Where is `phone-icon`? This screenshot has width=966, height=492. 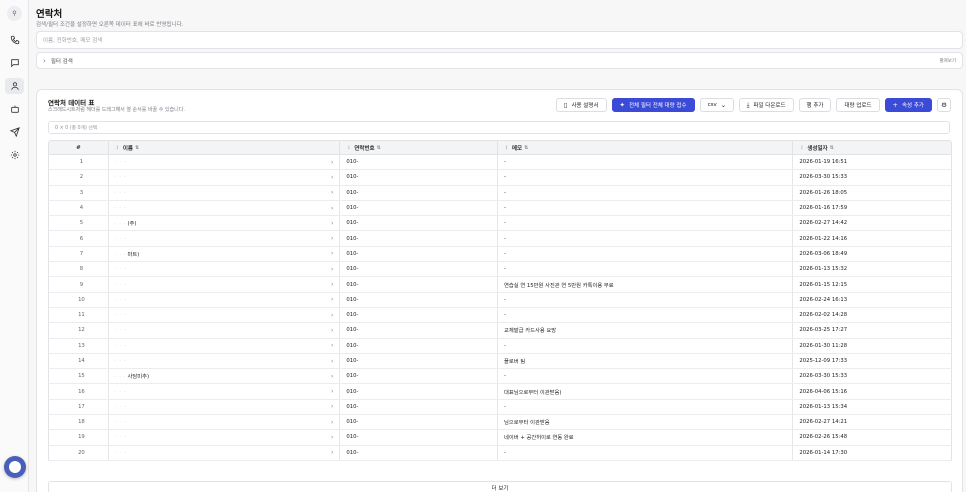
phone-icon is located at coordinates (14, 40).